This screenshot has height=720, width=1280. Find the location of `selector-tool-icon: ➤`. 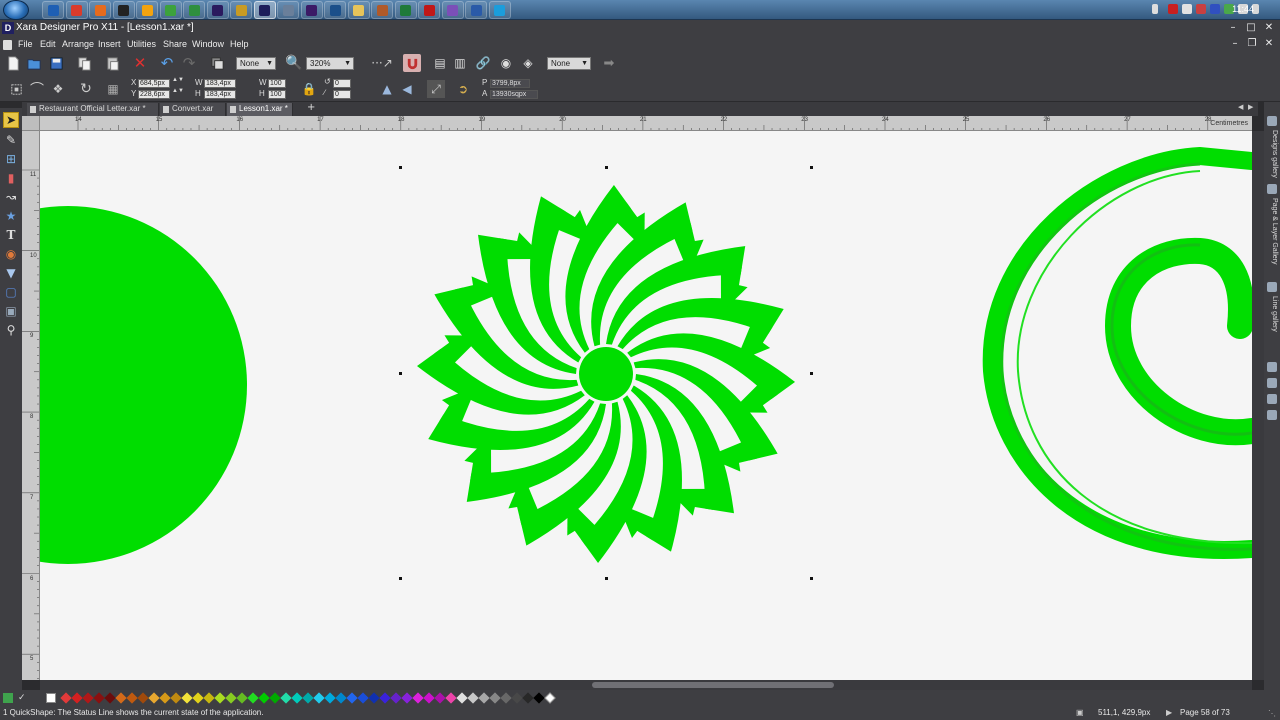

selector-tool-icon: ➤ is located at coordinates (11, 120).